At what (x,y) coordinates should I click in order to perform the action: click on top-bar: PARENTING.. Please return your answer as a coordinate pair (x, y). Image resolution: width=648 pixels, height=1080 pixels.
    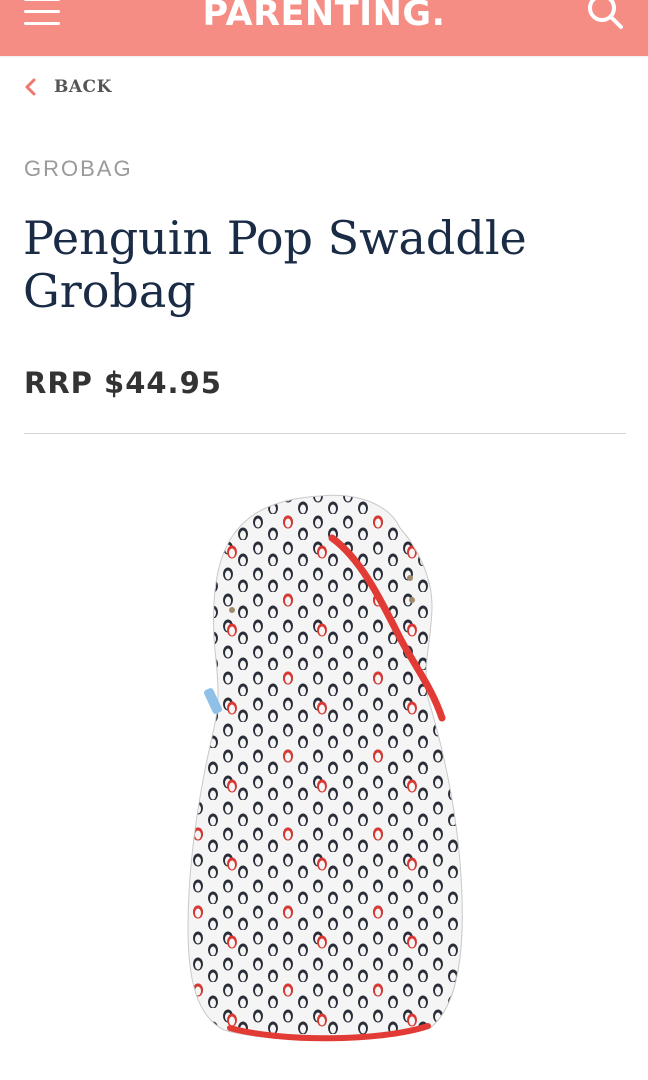
    Looking at the image, I should click on (324, 28).